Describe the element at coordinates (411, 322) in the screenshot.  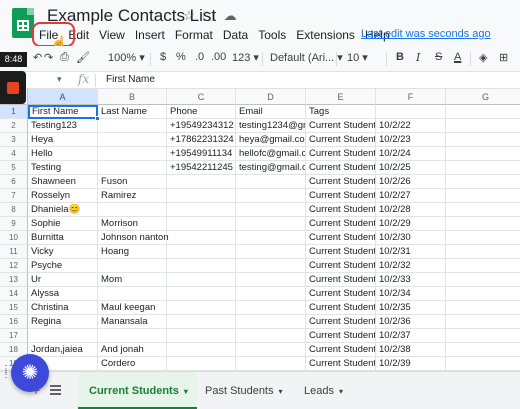
I see `table-cell: 10/2/36` at that location.